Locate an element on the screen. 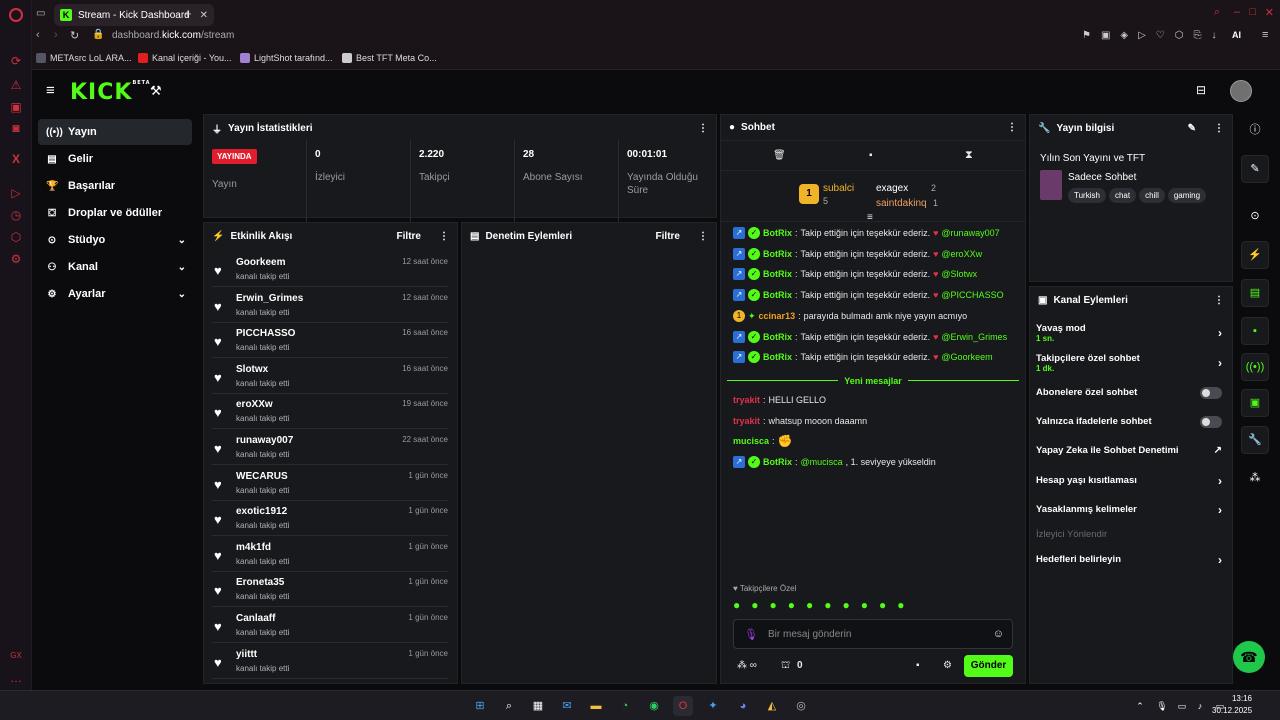 This screenshot has width=1280, height=720. category-name: Sadece Sohbet is located at coordinates (1102, 177).